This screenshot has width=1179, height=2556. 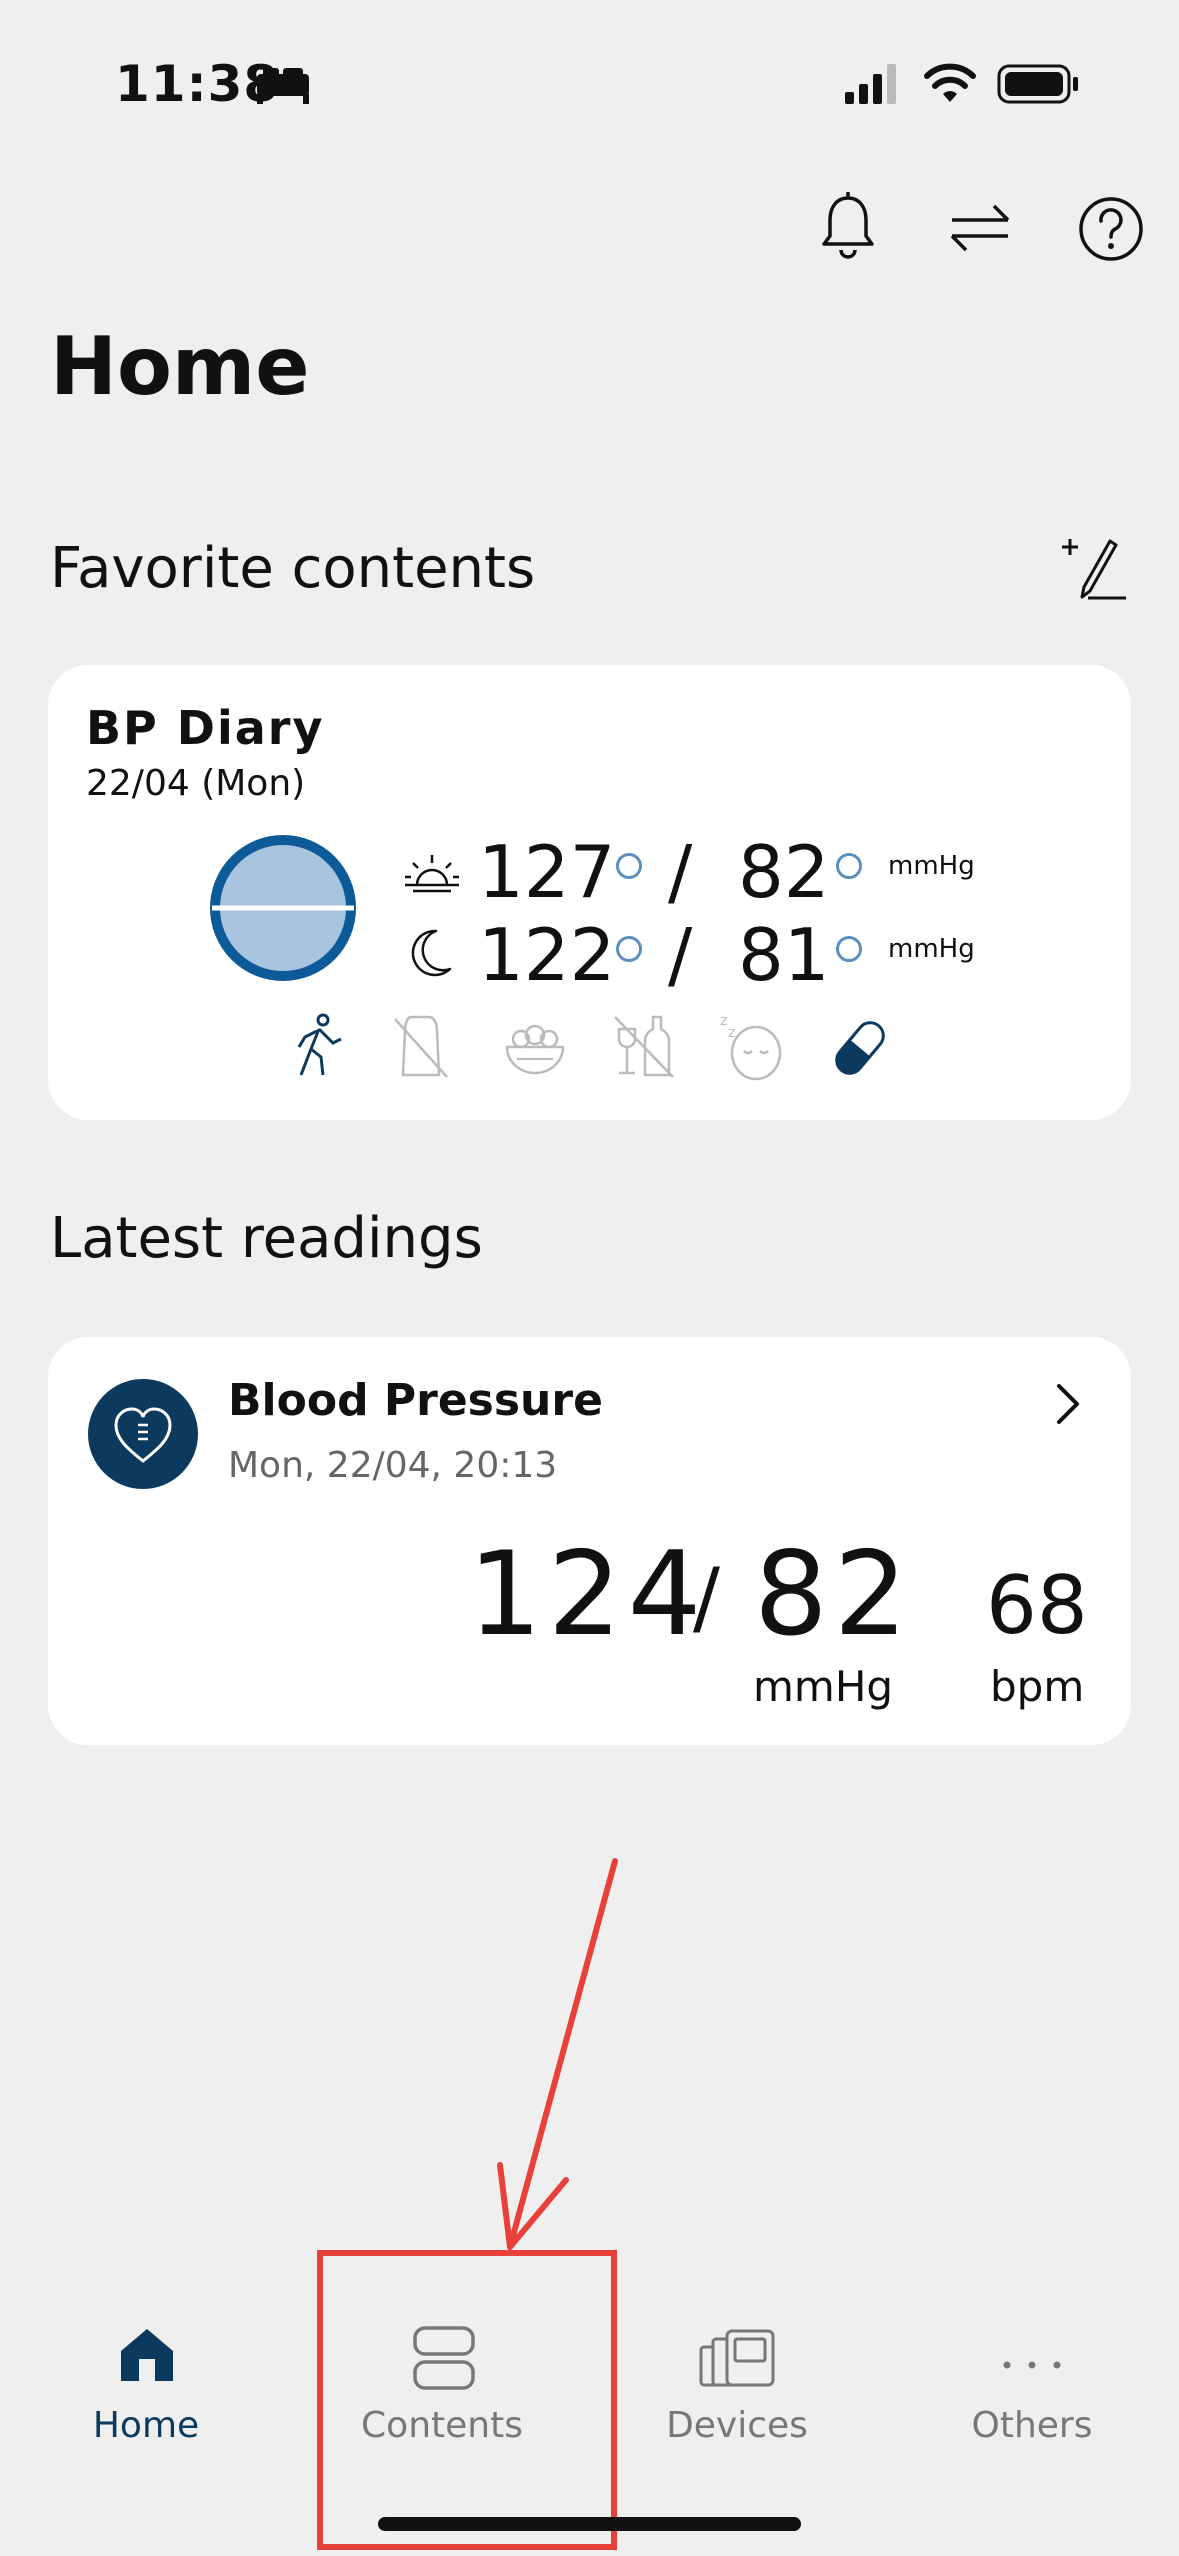 What do you see at coordinates (931, 949) in the screenshot?
I see `evening-unit: mmHg` at bounding box center [931, 949].